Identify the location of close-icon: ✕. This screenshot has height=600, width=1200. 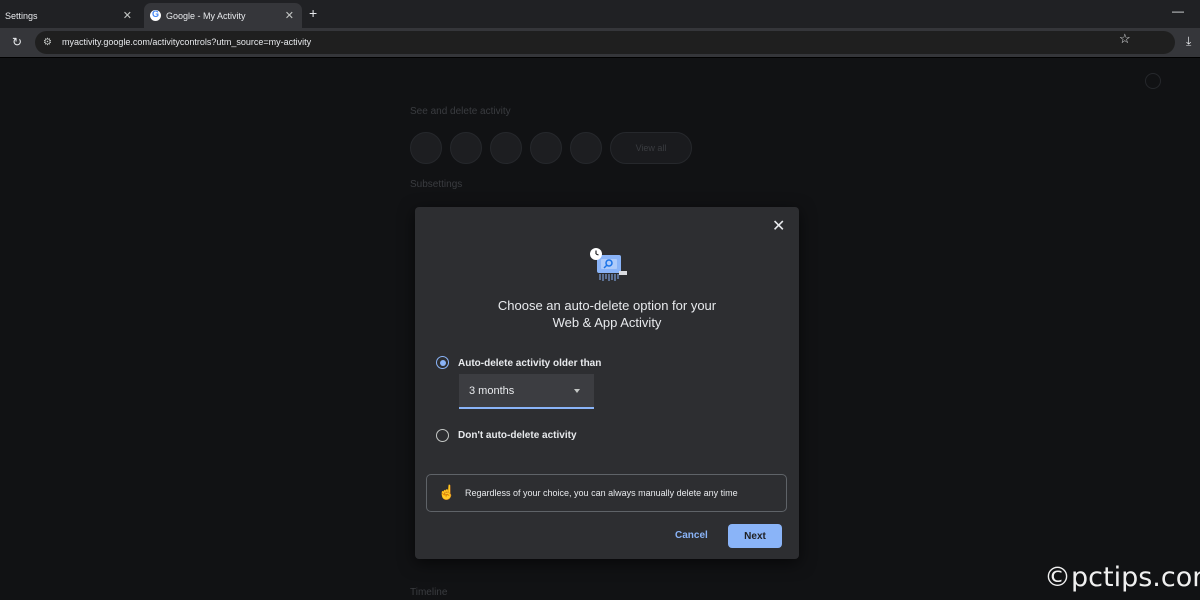
(778, 226).